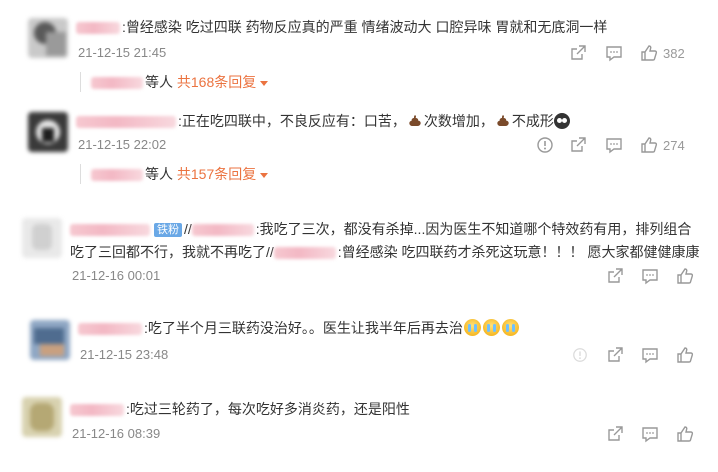  I want to click on comment-text: :吃了半个月三联药没治好。。医生让我半年后再去治, so click(299, 328).